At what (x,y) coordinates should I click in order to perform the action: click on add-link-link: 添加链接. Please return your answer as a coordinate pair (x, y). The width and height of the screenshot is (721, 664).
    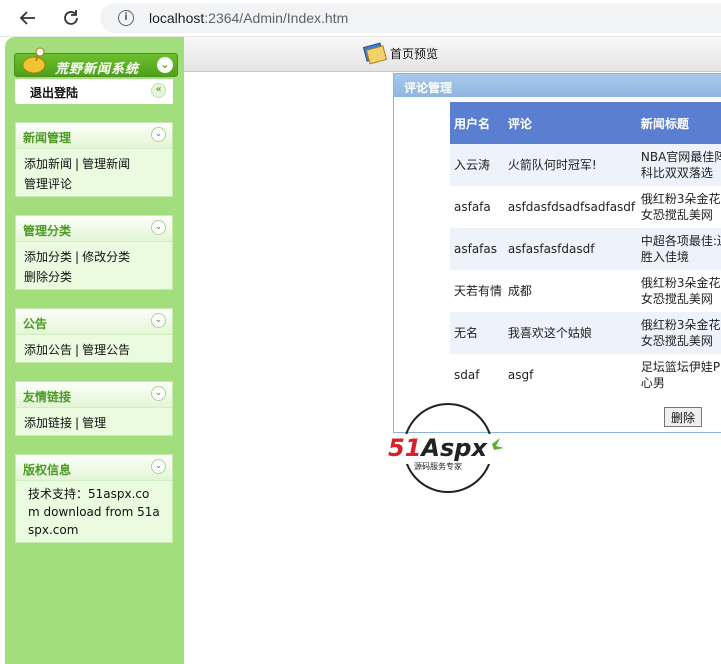
    Looking at the image, I should click on (48, 423).